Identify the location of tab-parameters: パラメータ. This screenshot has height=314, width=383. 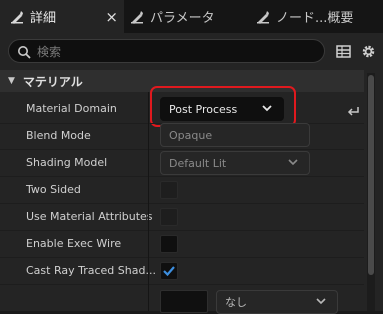
(185, 16).